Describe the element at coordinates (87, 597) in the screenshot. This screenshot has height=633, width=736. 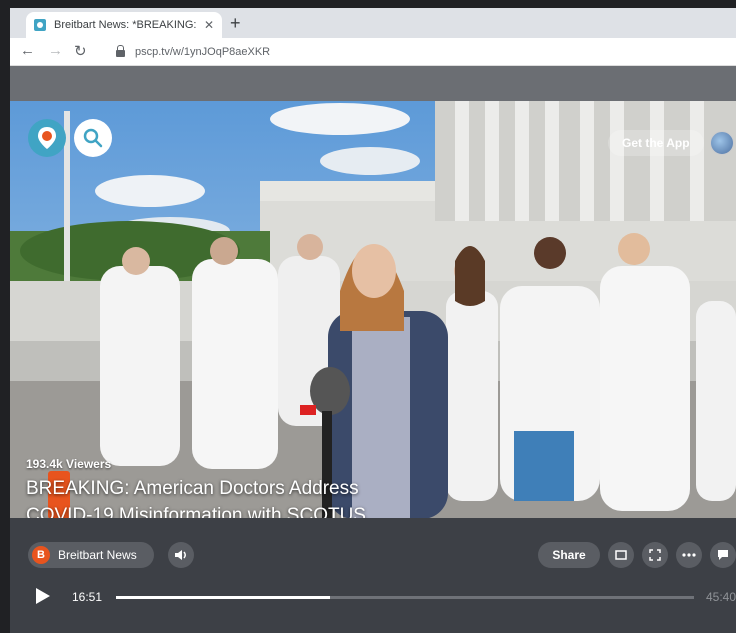
I see `current-time: 16:51` at that location.